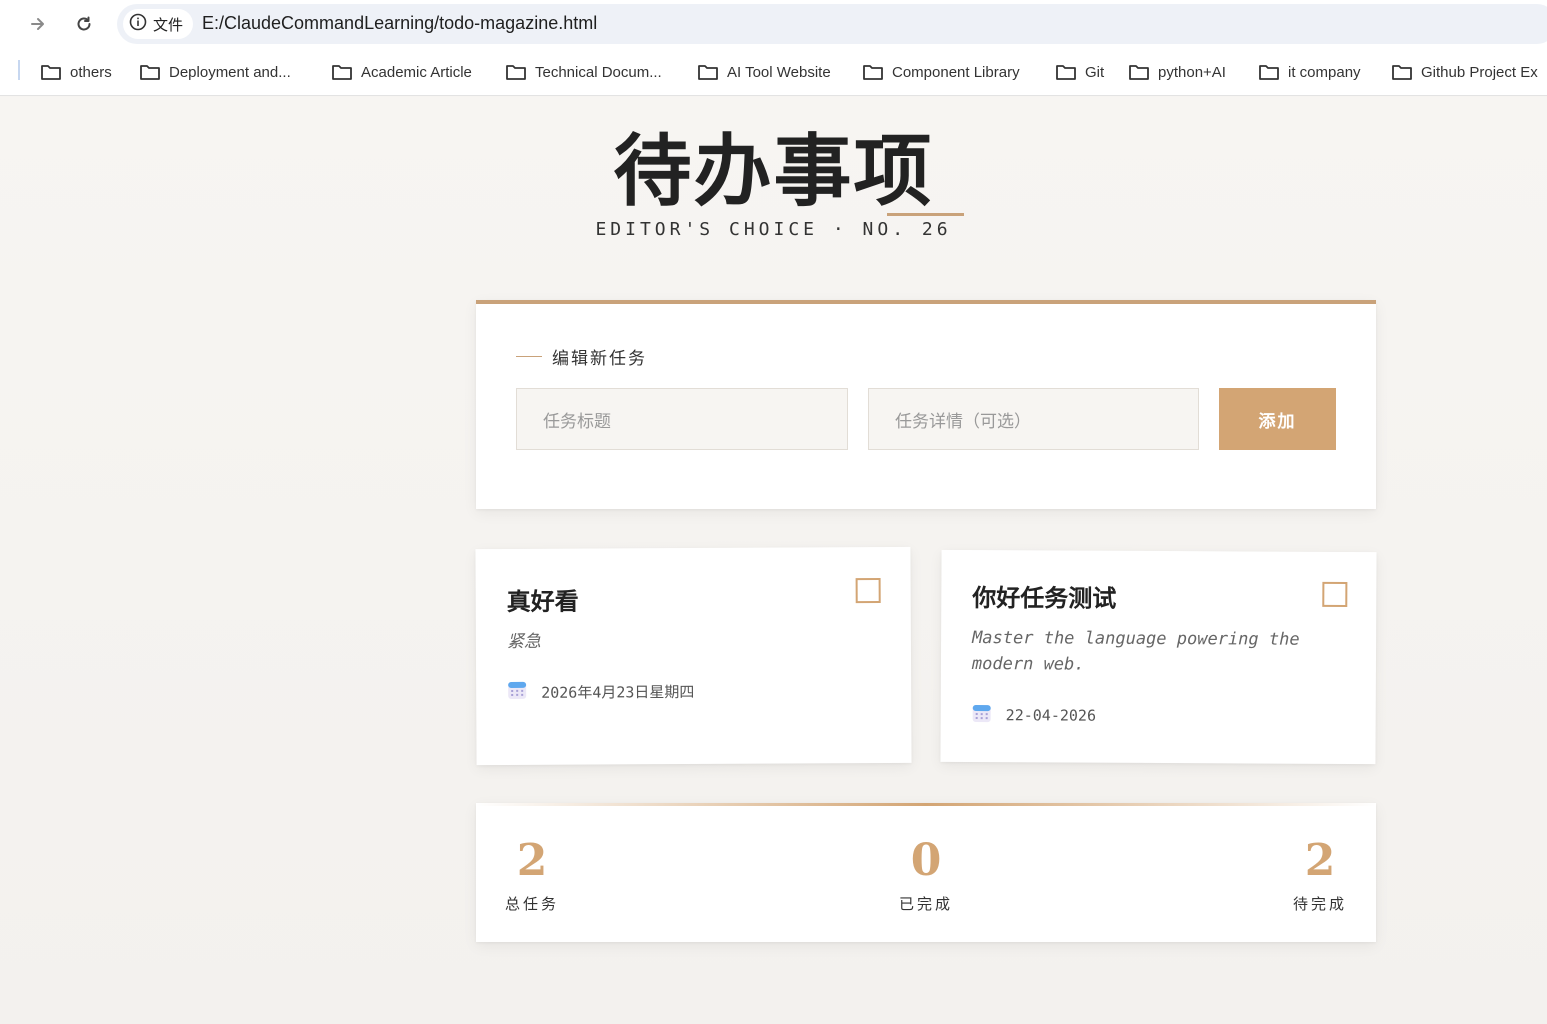  Describe the element at coordinates (1079, 72) in the screenshot. I see `bookmark-folder: Git` at that location.